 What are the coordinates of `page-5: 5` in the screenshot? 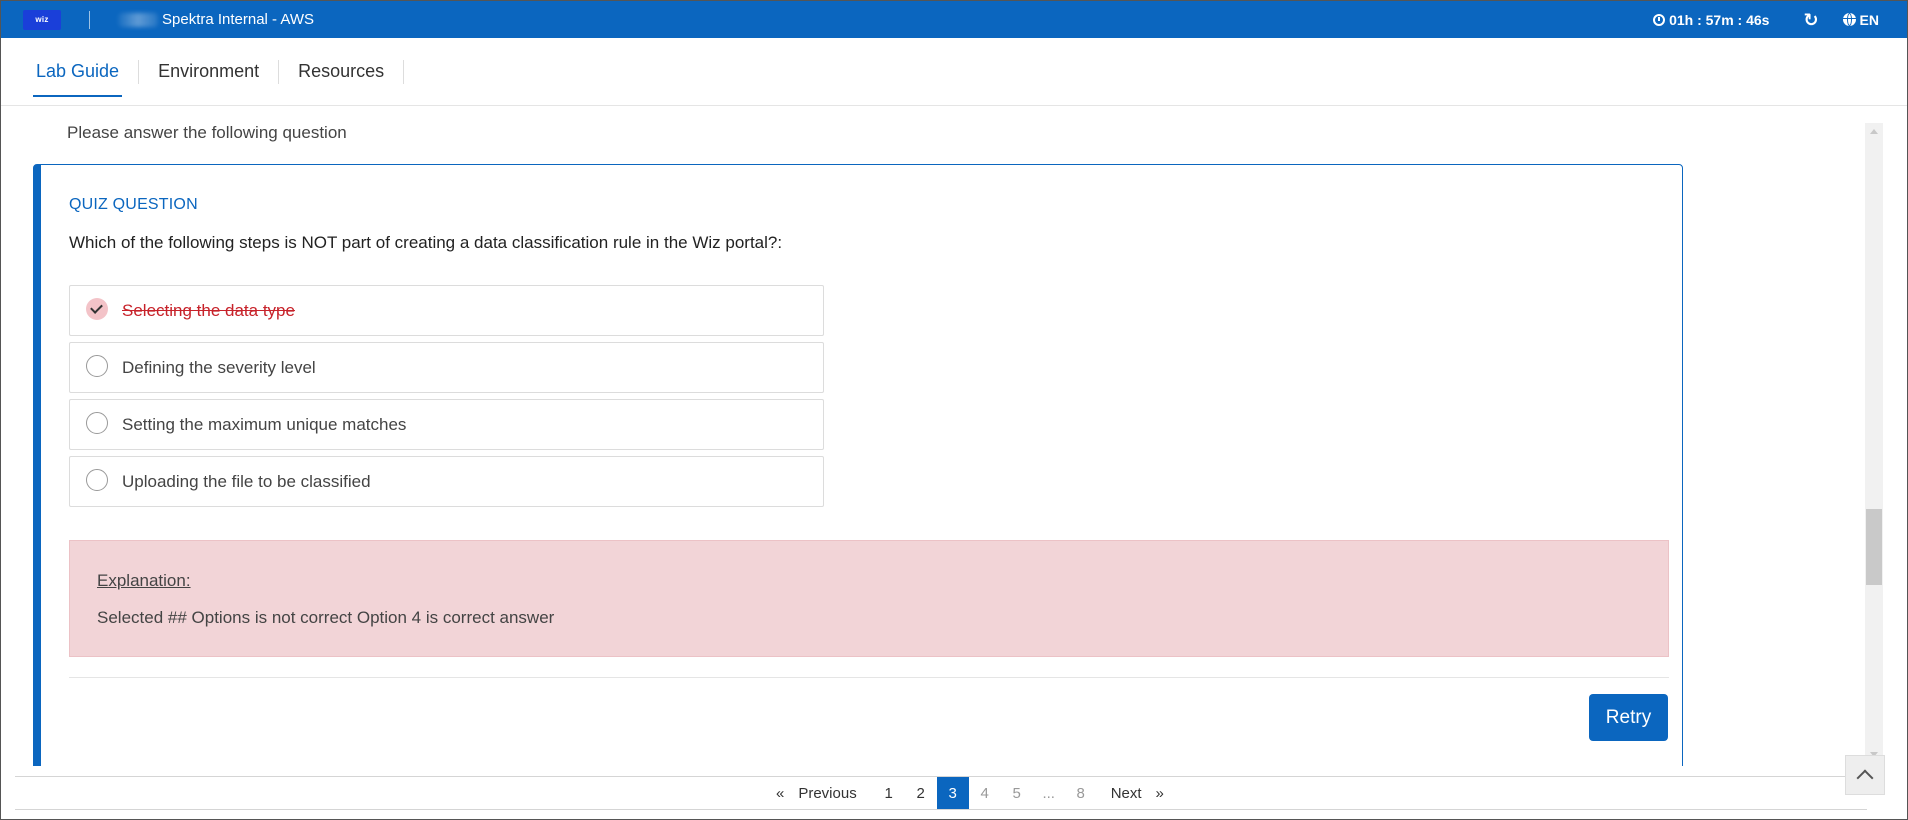 It's located at (1017, 793).